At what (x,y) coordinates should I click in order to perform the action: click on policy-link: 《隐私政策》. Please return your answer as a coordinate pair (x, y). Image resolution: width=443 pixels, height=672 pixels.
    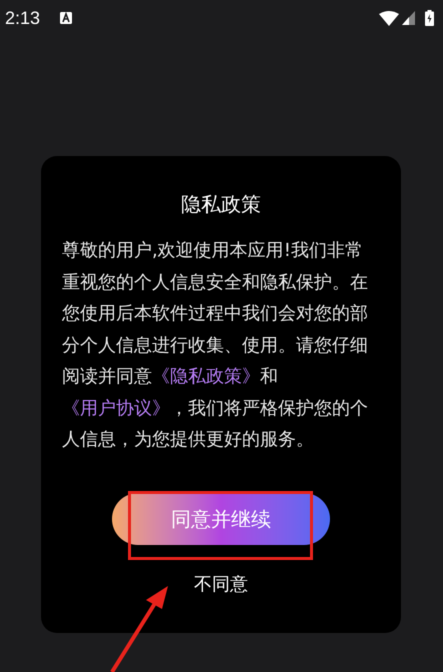
    Looking at the image, I should click on (206, 376).